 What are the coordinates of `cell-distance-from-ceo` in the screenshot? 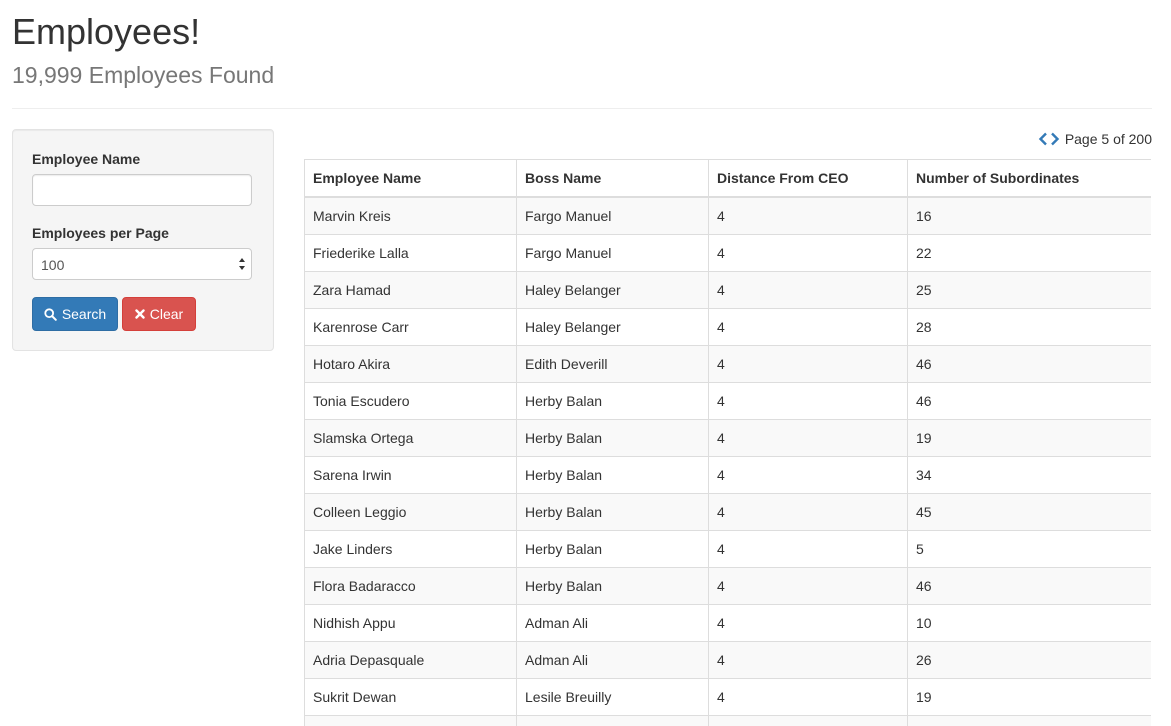 It's located at (808, 720).